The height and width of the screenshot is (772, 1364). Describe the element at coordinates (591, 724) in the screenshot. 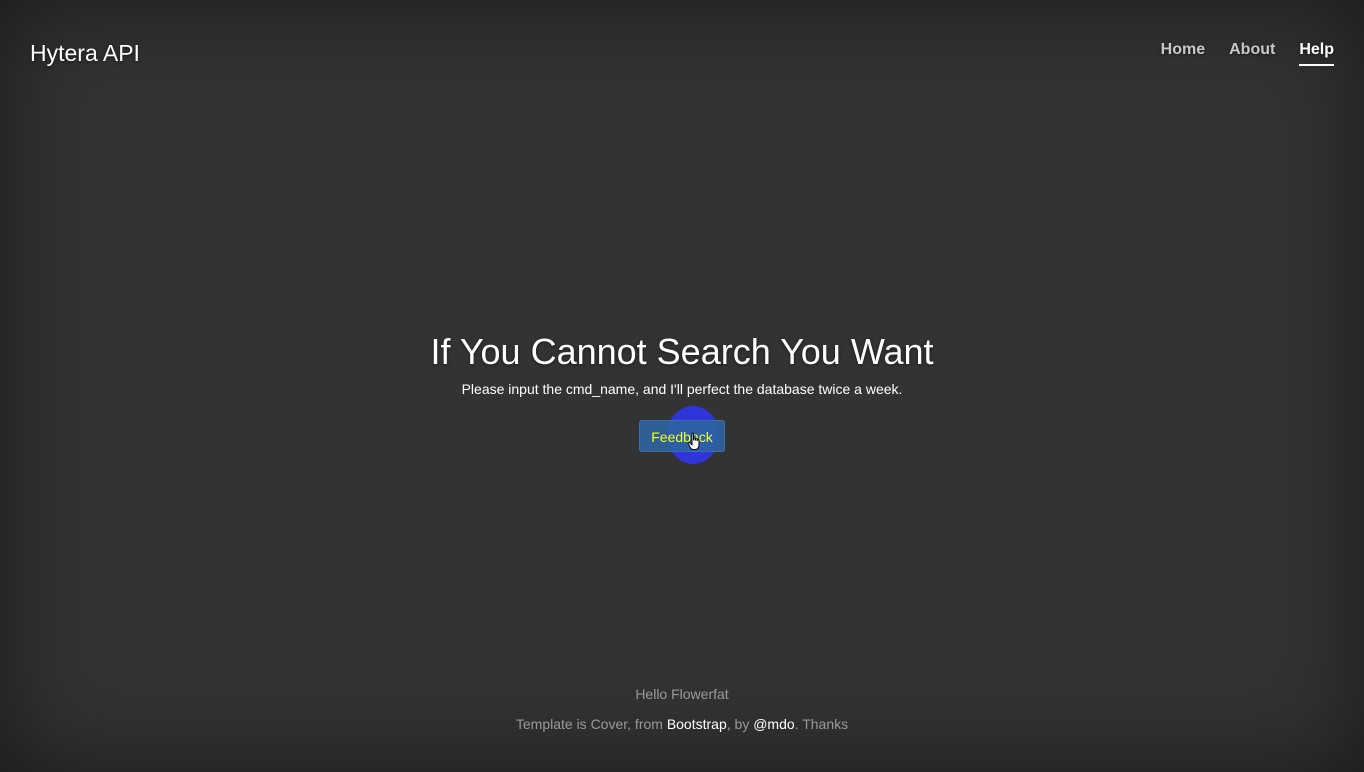

I see `footer-credit-prefix: Template is Cover, from` at that location.